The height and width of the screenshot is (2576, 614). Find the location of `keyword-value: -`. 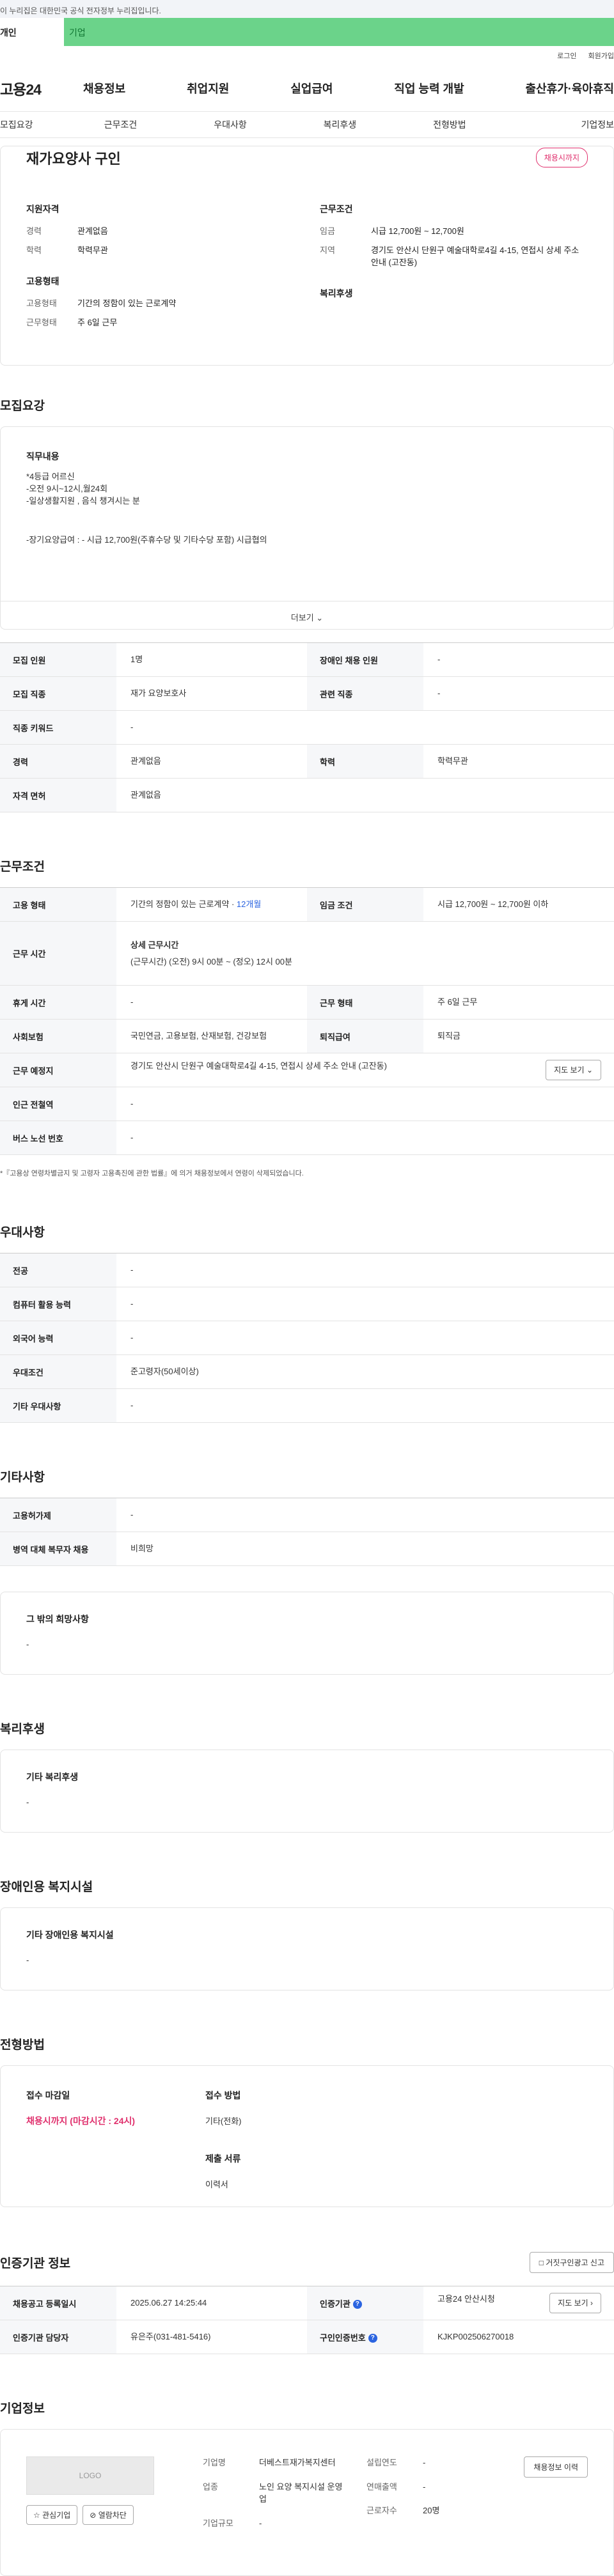

keyword-value: - is located at coordinates (365, 727).